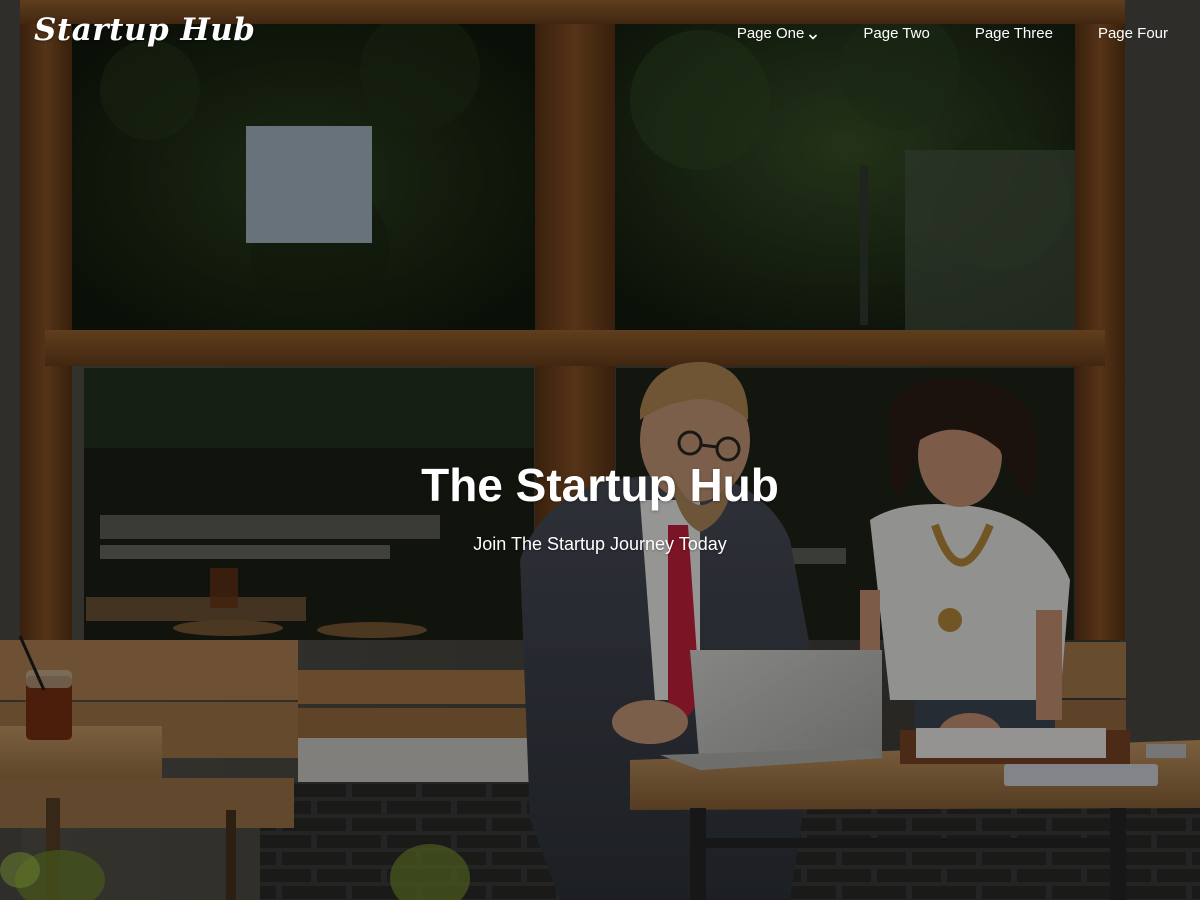 The width and height of the screenshot is (1200, 900). I want to click on nav-item-label: Page Three, so click(1013, 33).